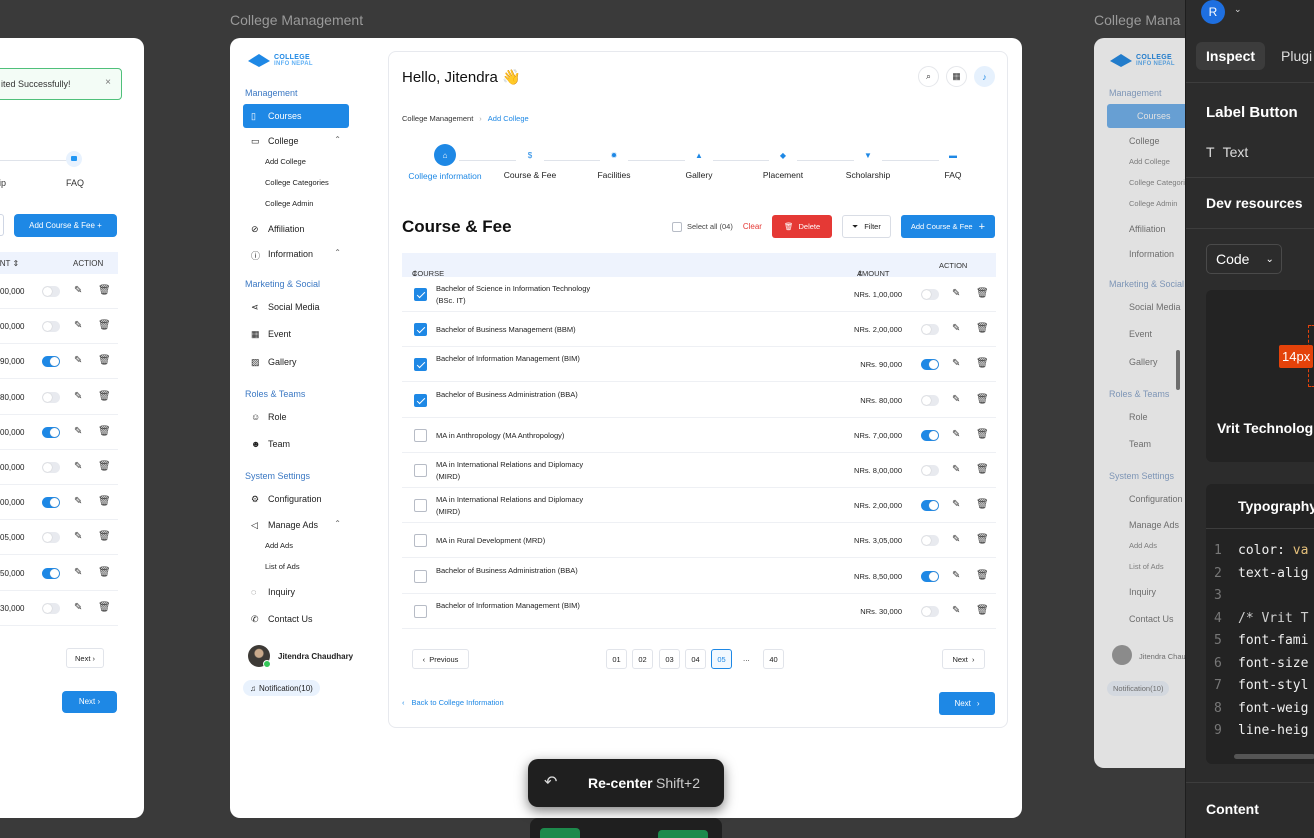  Describe the element at coordinates (296, 362) in the screenshot. I see `sidebar-item-gallery: ▨ Gallery` at that location.